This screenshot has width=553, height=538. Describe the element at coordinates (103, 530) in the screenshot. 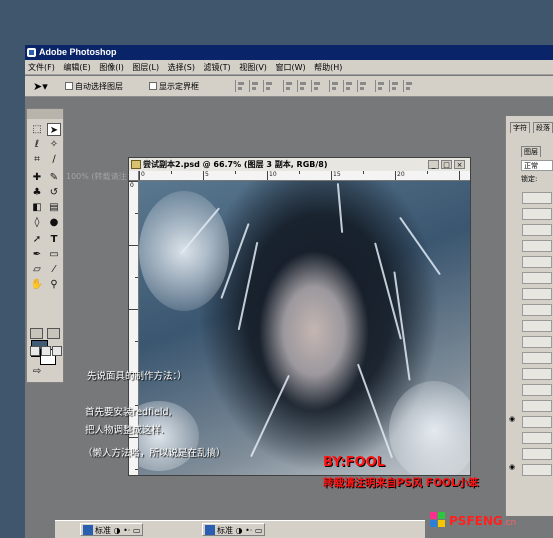

I see `taskbar-item-label: 标准` at that location.